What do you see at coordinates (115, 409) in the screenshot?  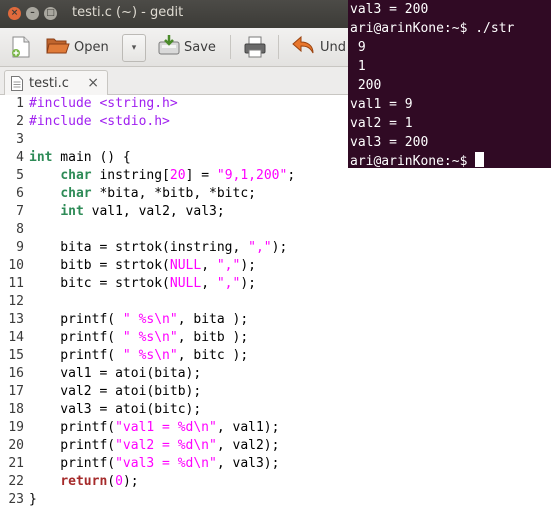 I see `code-token: val3 = atoi(bitc);` at bounding box center [115, 409].